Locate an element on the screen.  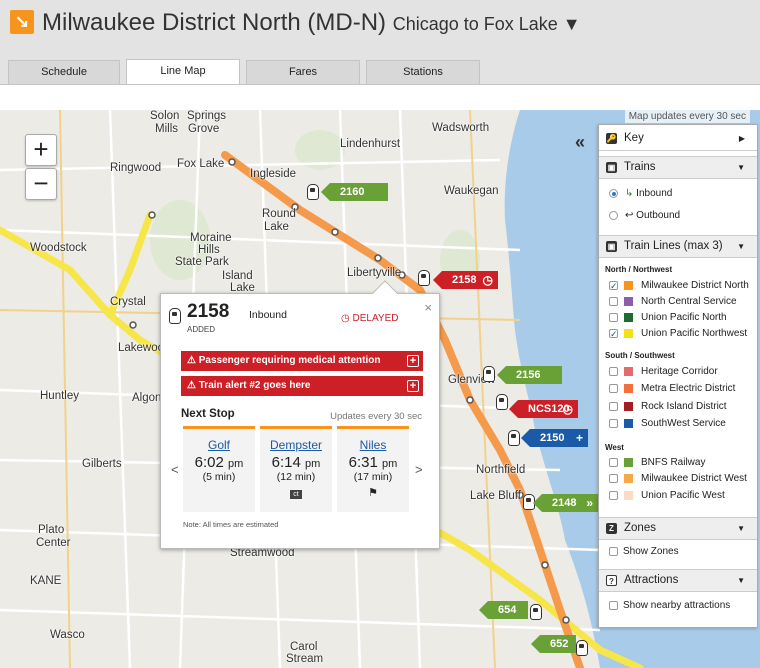
town-label: Waukegan is located at coordinates (471, 191).